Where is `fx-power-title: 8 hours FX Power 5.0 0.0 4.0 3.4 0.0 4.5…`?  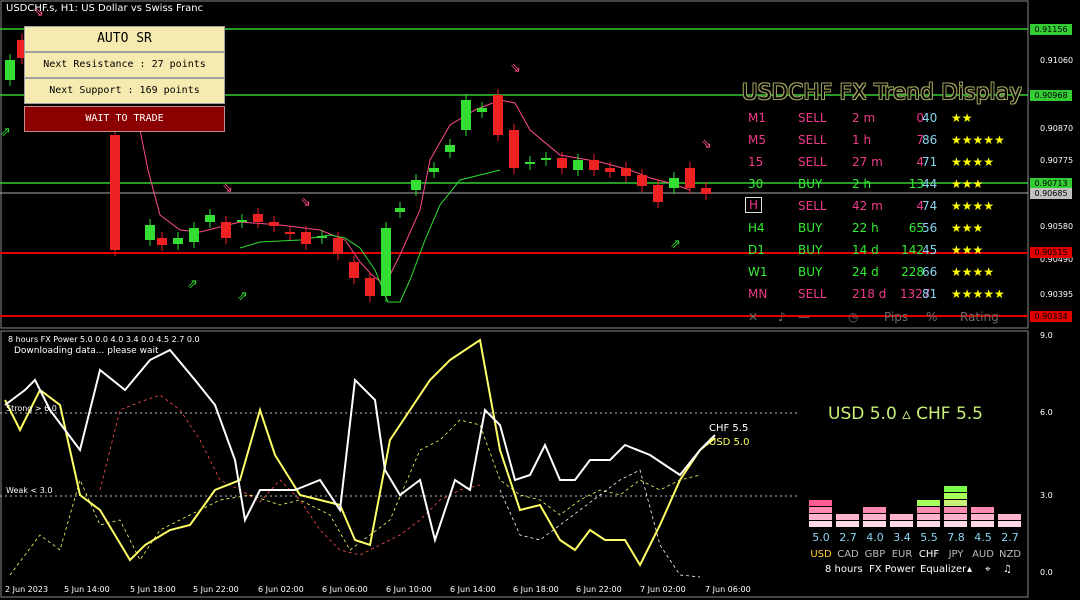 fx-power-title: 8 hours FX Power 5.0 0.0 4.0 3.4 0.0 4.5… is located at coordinates (104, 339).